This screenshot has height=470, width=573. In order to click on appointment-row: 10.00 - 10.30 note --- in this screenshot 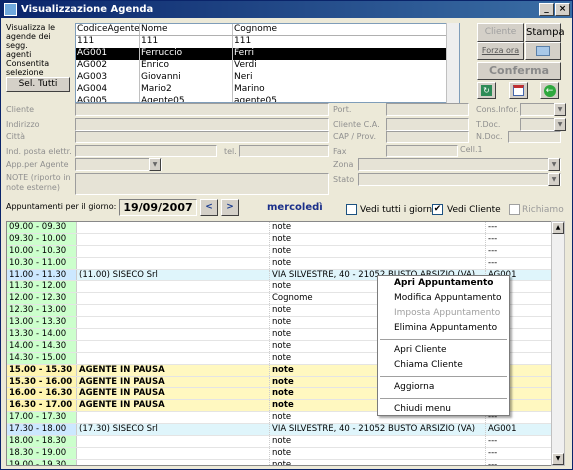, I will do `click(279, 251)`.